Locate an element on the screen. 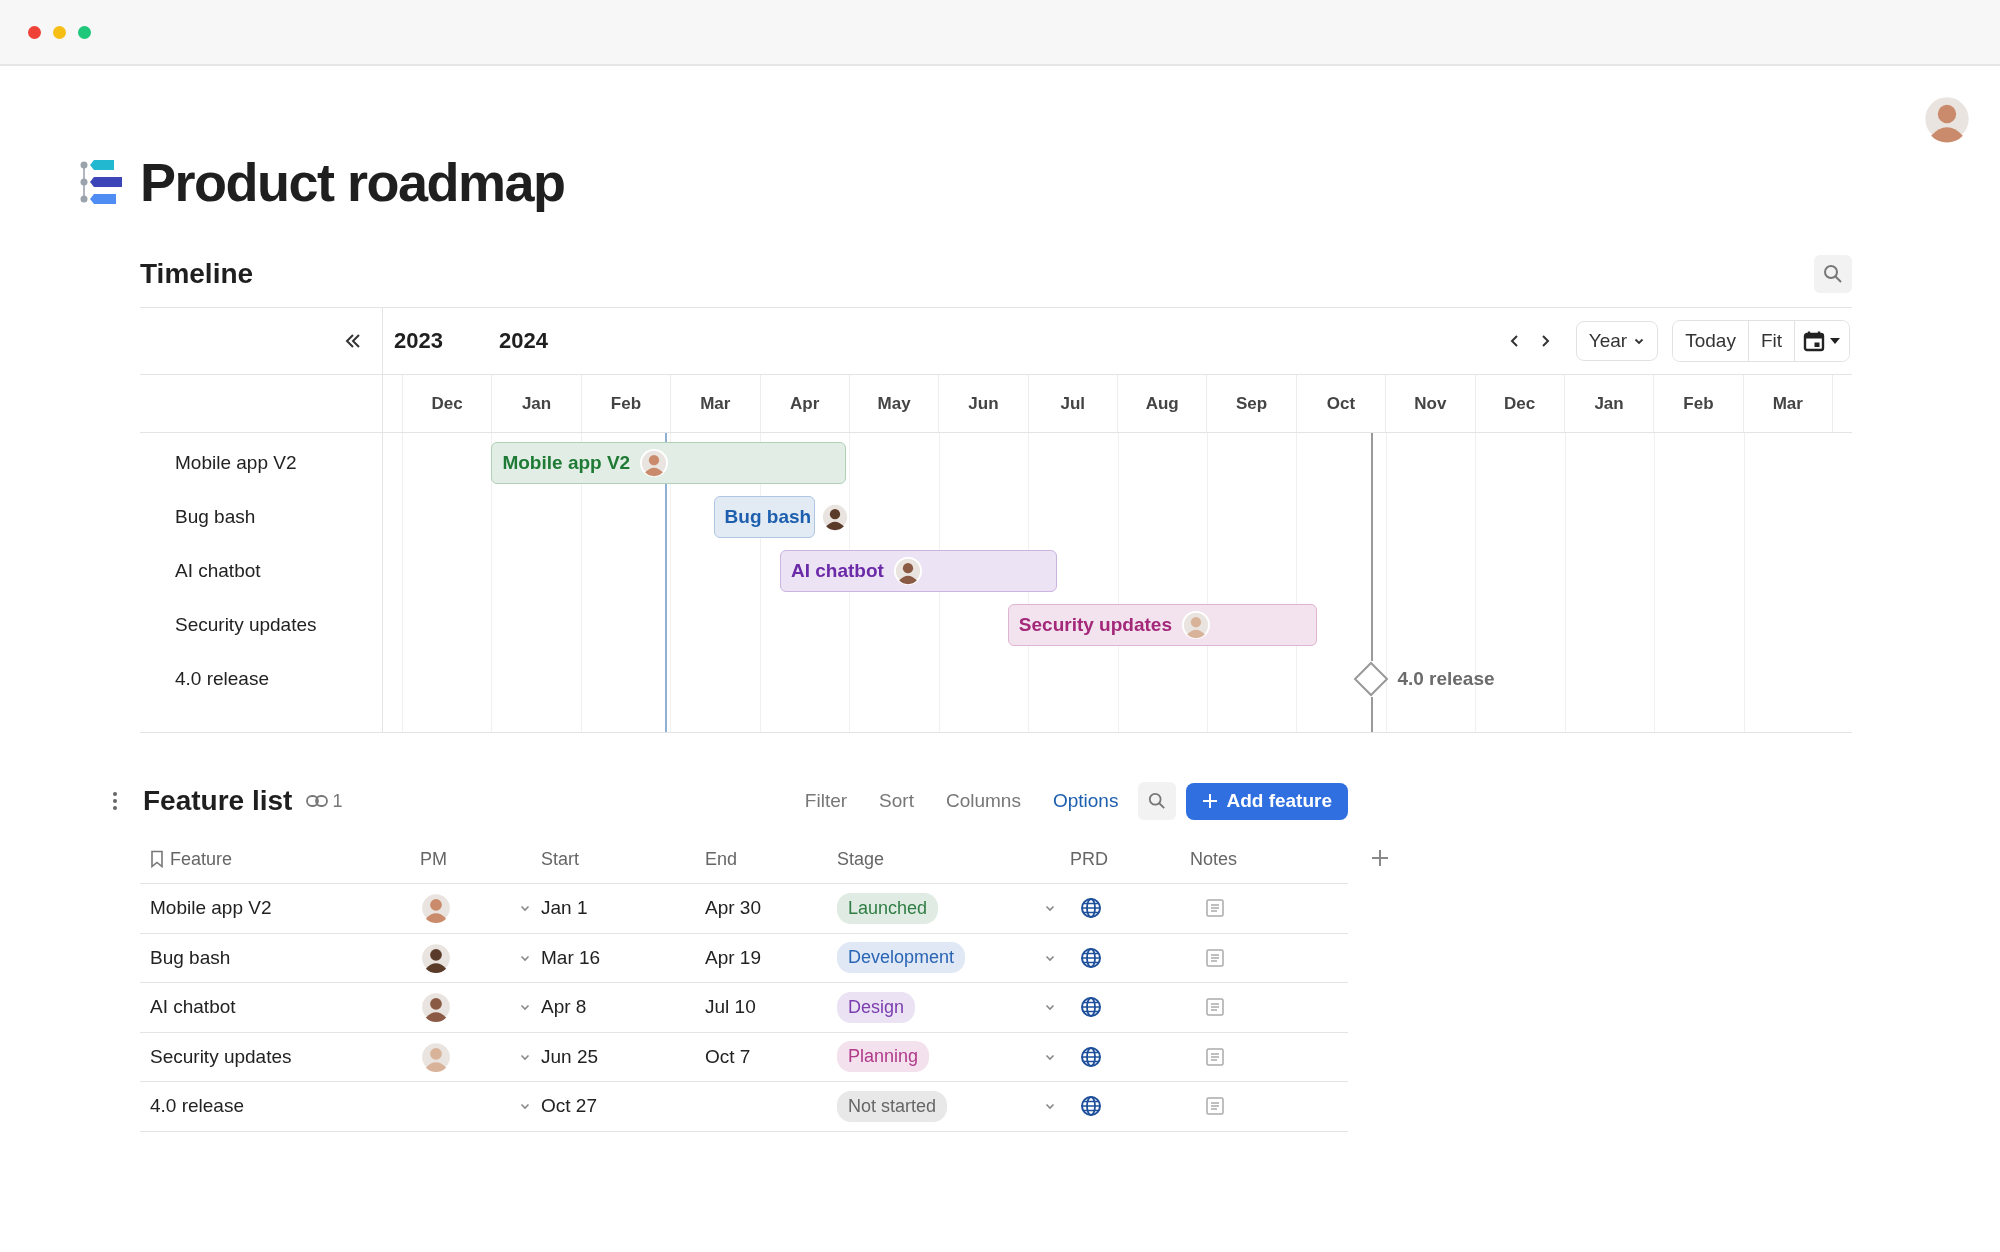  year-label: 2024 is located at coordinates (523, 341).